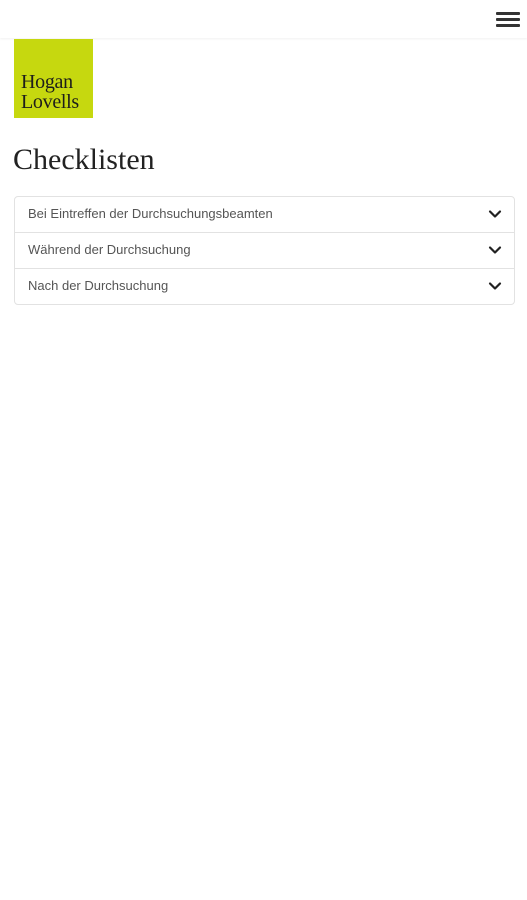  What do you see at coordinates (508, 19) in the screenshot?
I see `hamburger-menu-icon` at bounding box center [508, 19].